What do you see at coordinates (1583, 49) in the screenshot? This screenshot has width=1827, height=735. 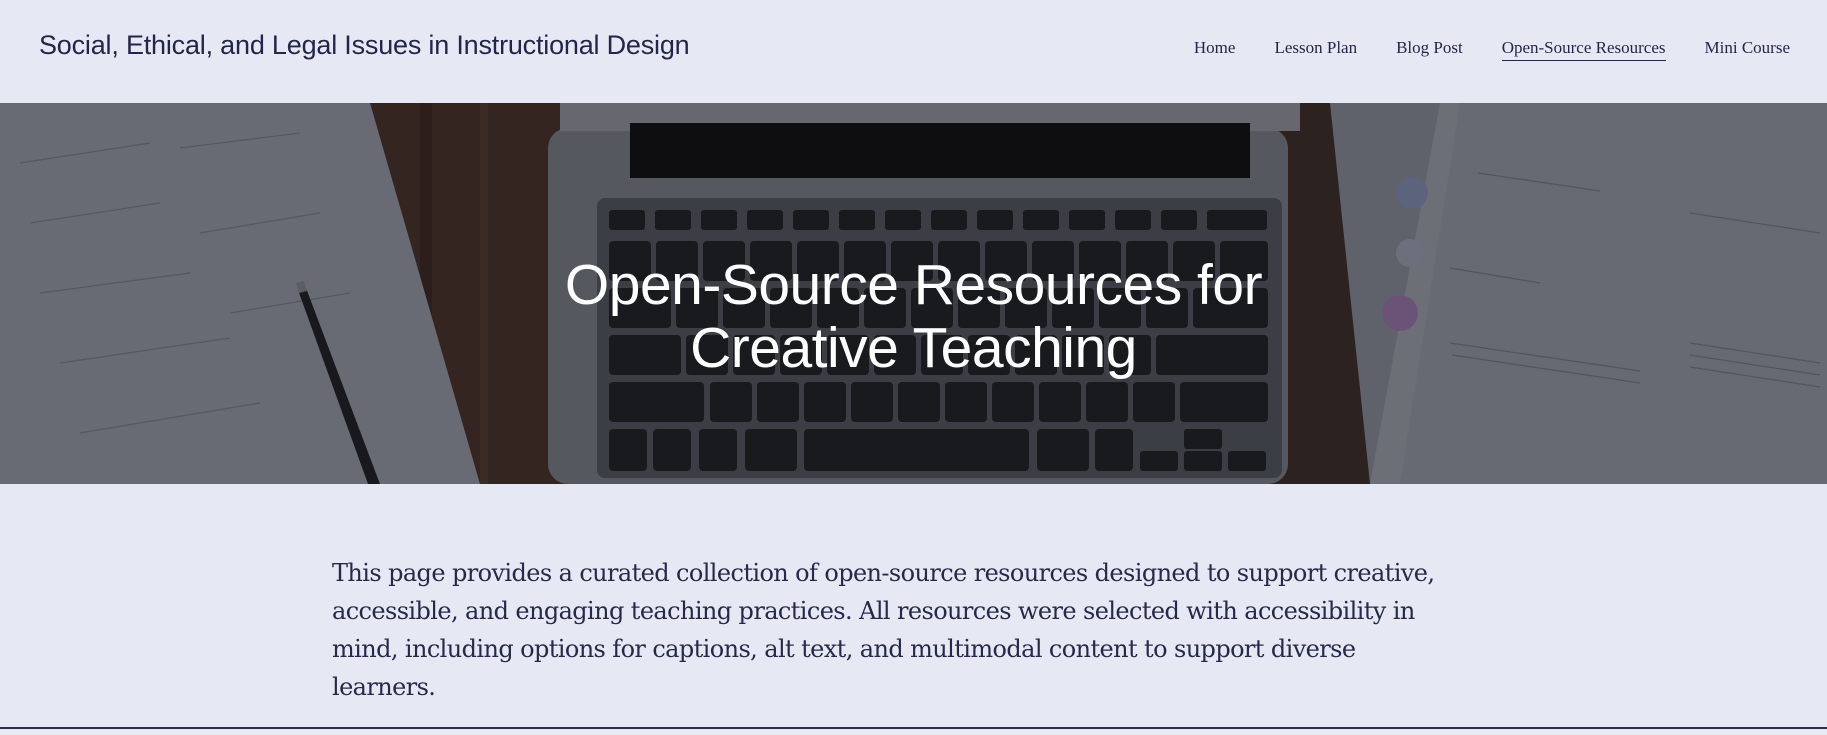 I see `nav-open-source-resources: Open-Source Resources` at bounding box center [1583, 49].